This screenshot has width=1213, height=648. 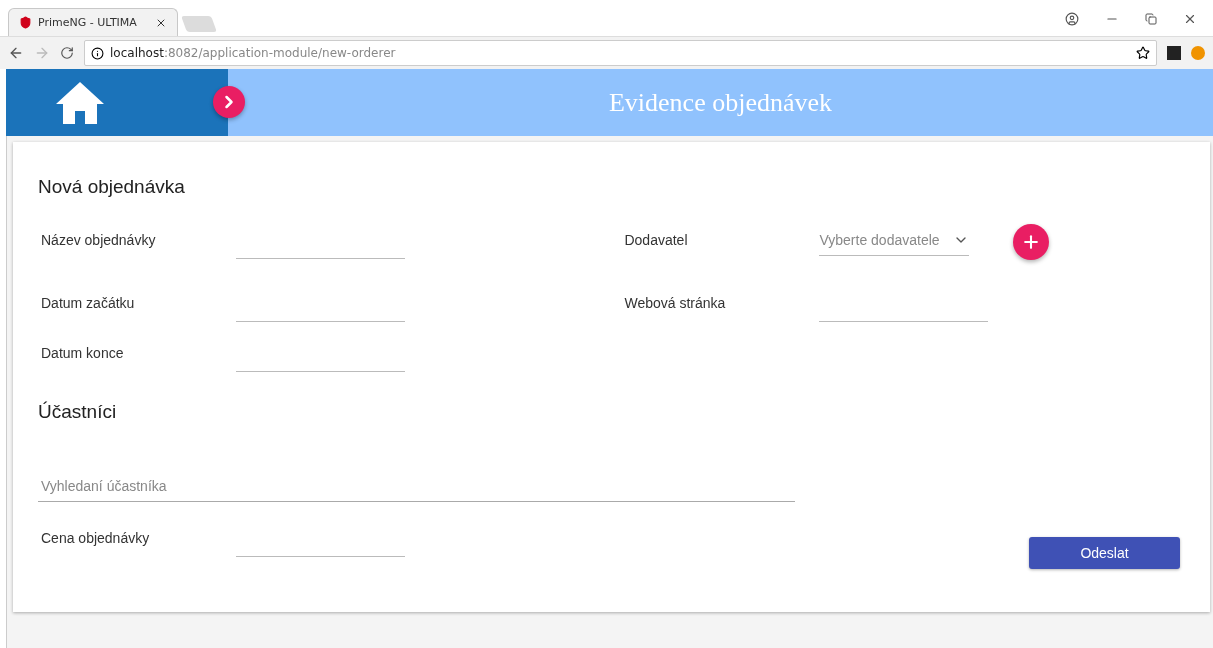 What do you see at coordinates (720, 102) in the screenshot?
I see `page-title: Evidence objednávek` at bounding box center [720, 102].